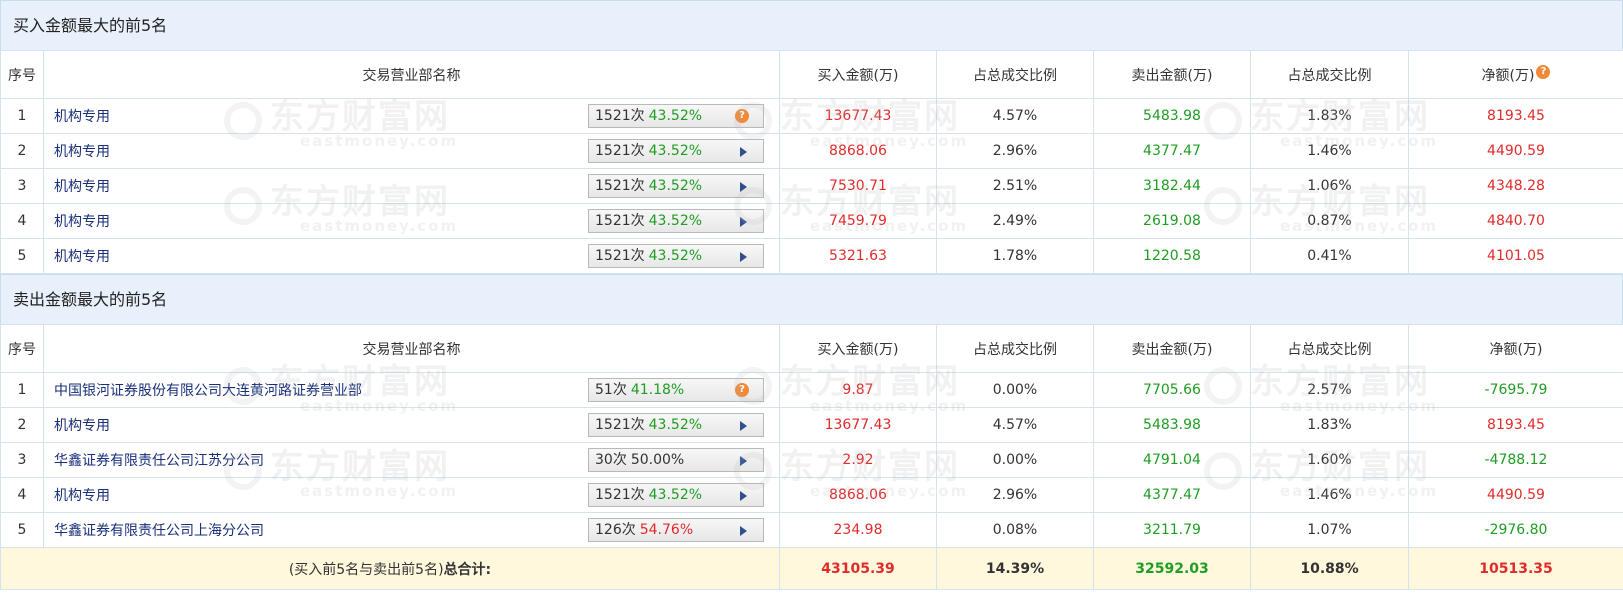 This screenshot has width=1623, height=597. What do you see at coordinates (1515, 151) in the screenshot?
I see `net-amount: 4490.59` at bounding box center [1515, 151].